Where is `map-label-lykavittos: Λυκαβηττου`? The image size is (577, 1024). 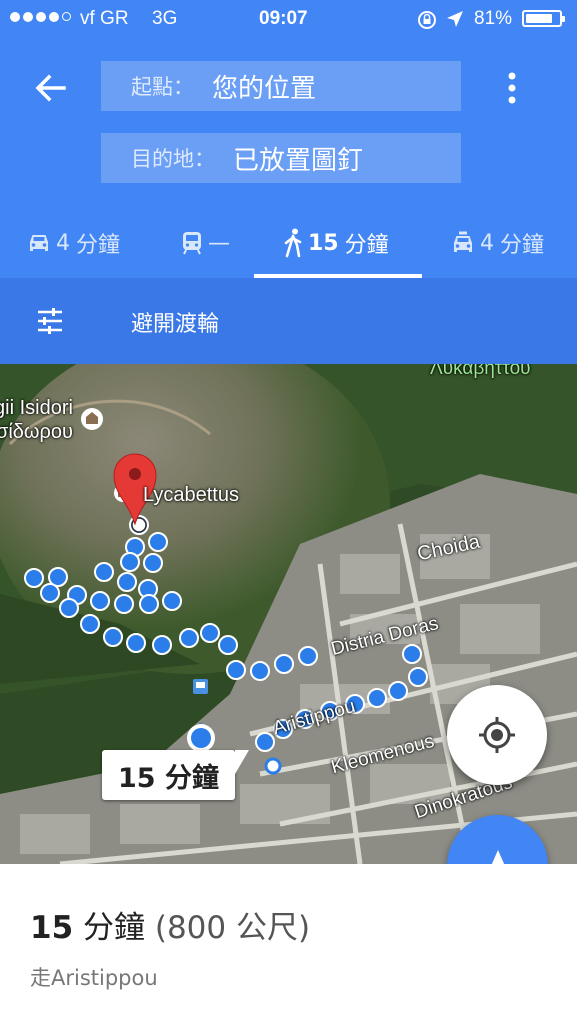
map-label-lykavittos: Λυκαβηττου is located at coordinates (480, 371).